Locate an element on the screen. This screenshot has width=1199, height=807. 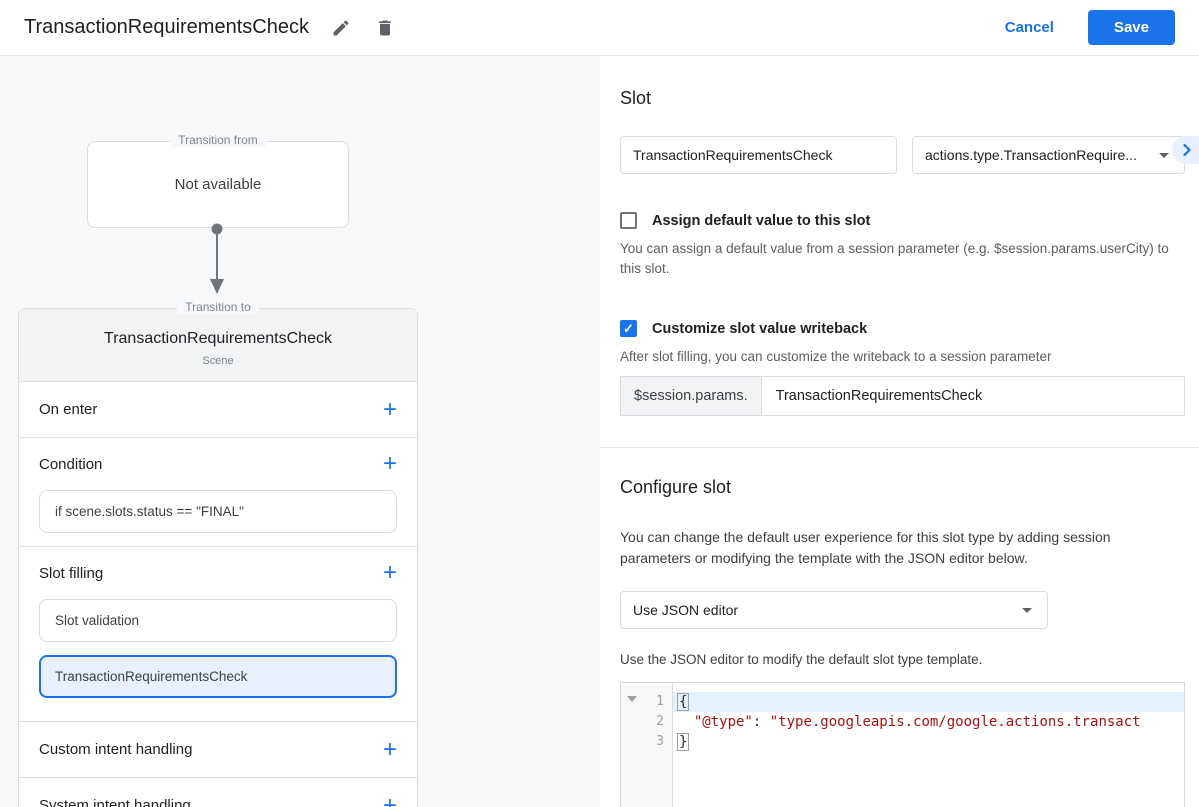
section-slot-filling: Slot filling is located at coordinates (218, 573).